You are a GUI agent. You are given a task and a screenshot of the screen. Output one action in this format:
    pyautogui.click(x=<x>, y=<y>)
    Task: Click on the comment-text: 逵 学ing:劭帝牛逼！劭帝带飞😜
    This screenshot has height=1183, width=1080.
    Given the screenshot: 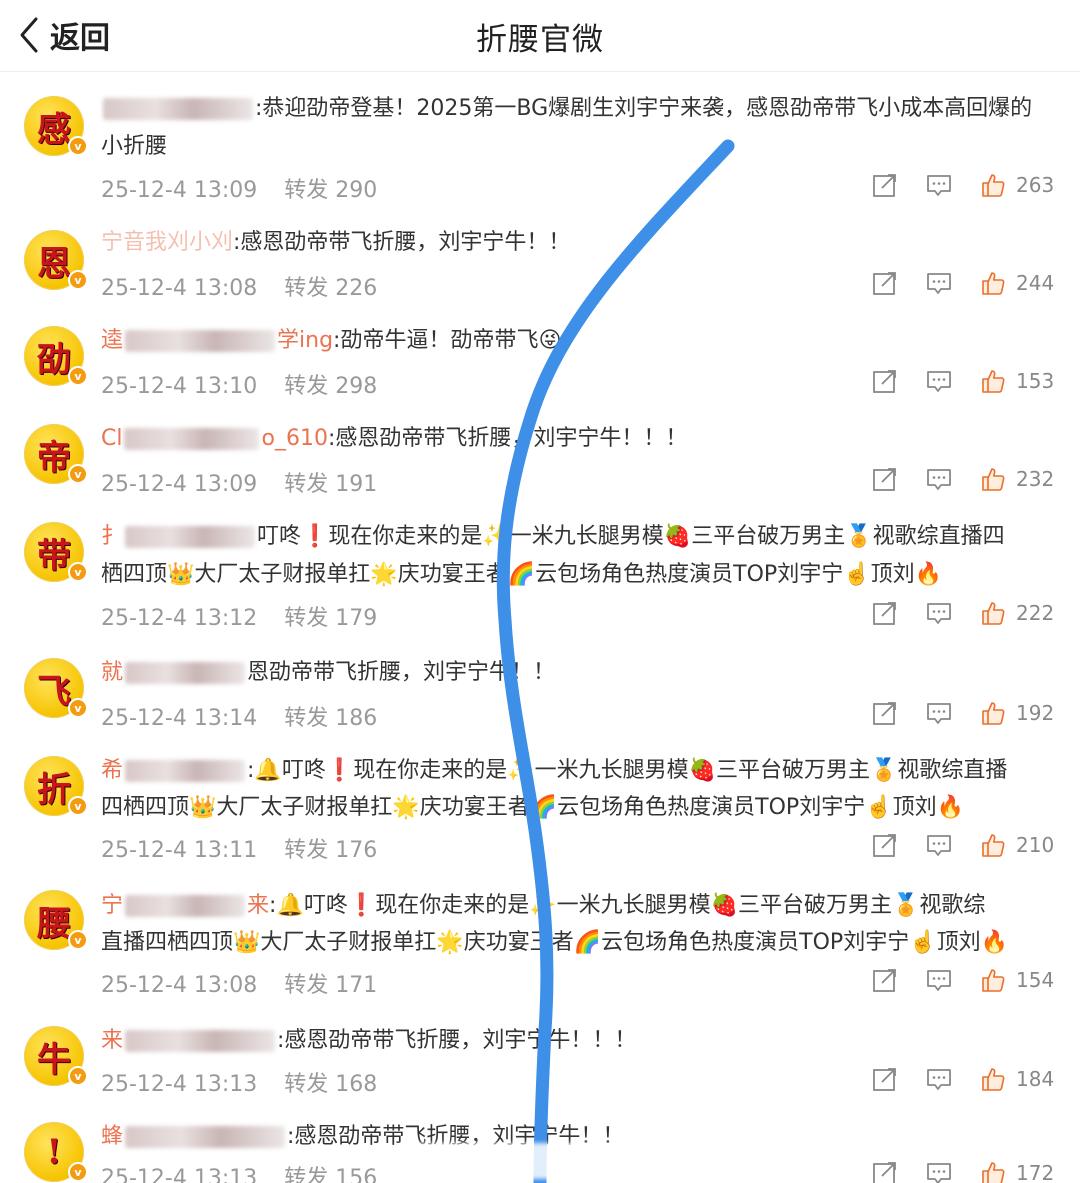 What is the action you would take?
    pyautogui.click(x=331, y=341)
    